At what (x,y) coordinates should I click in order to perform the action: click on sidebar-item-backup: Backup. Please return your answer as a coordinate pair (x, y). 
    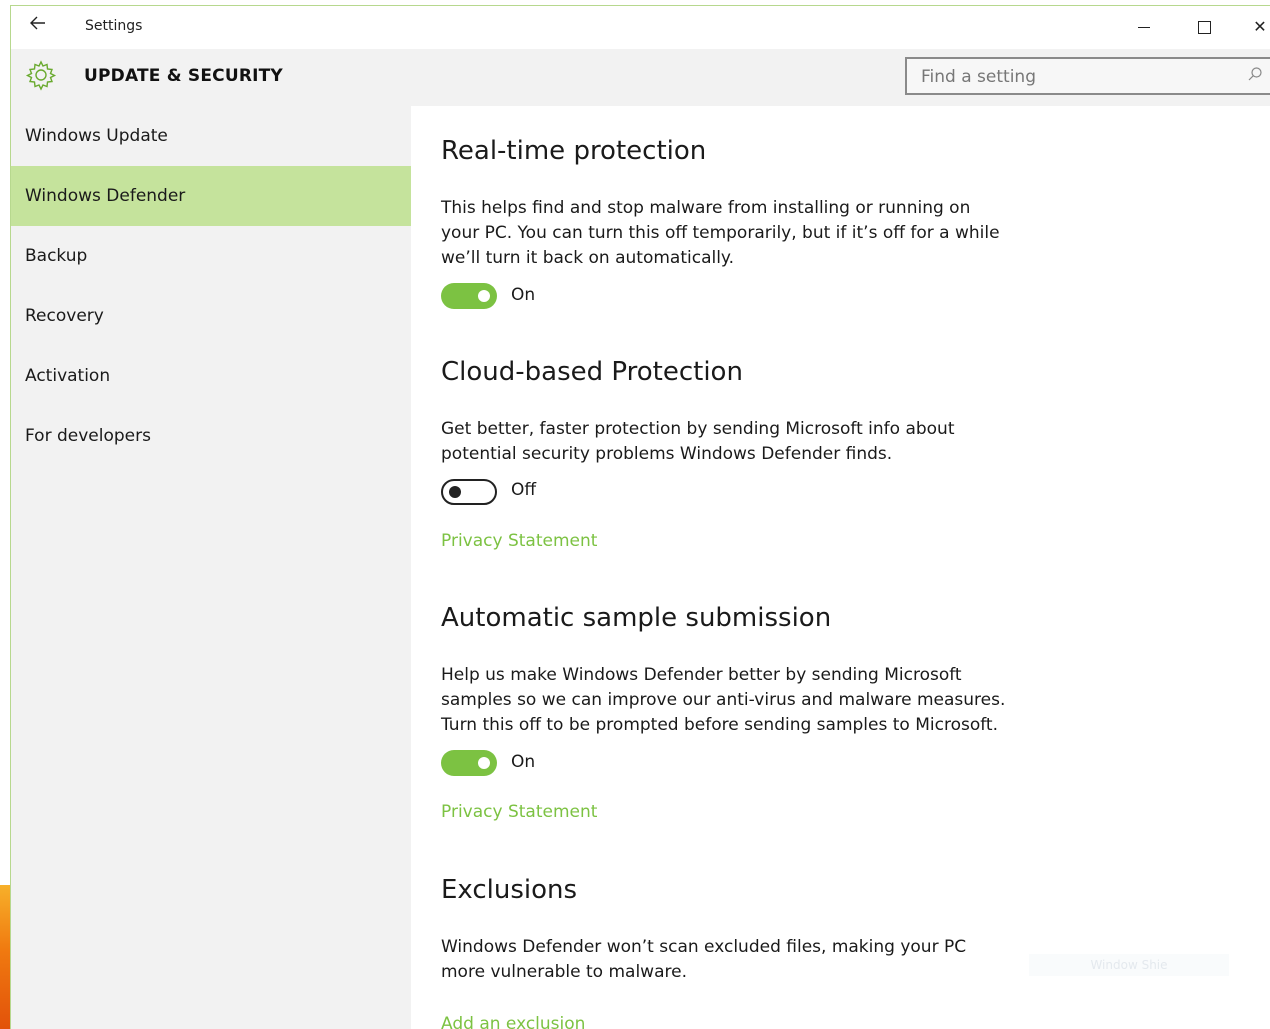
    Looking at the image, I should click on (211, 256).